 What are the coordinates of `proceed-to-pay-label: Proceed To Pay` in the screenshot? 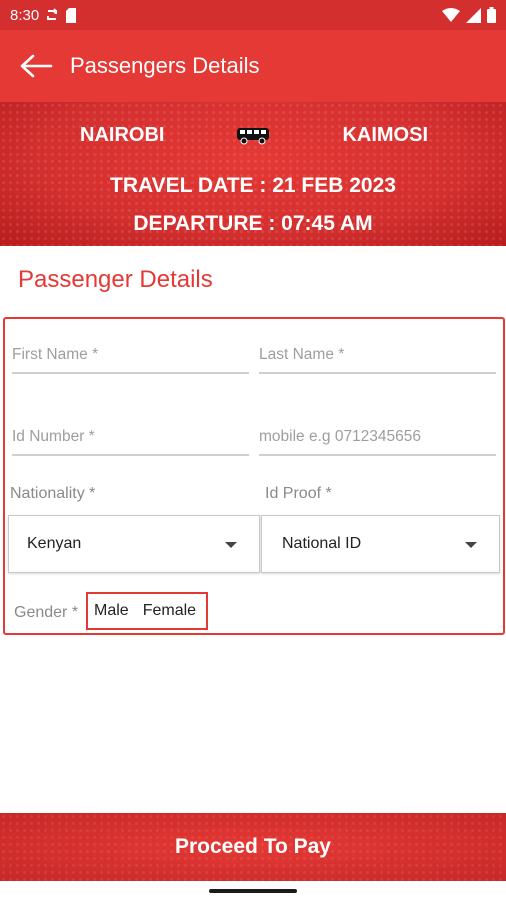 It's located at (252, 846).